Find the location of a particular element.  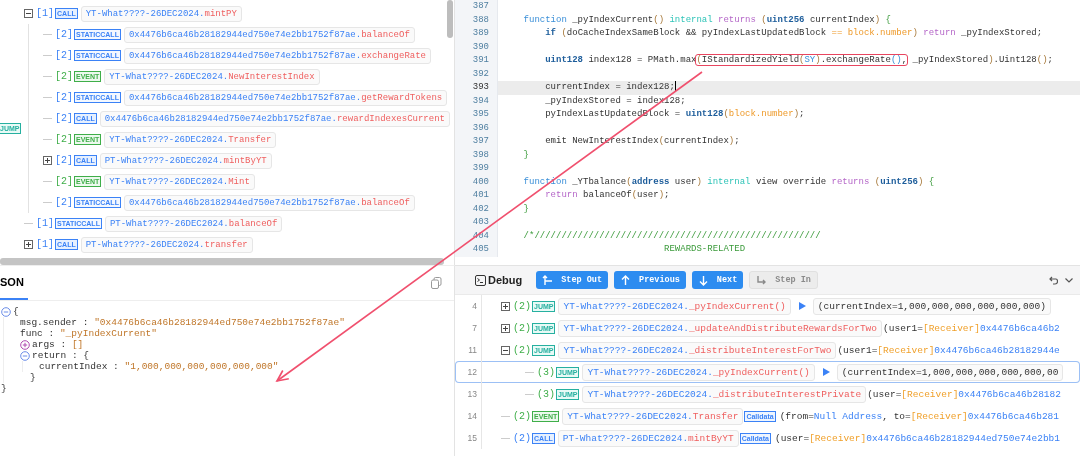

debug-button: Previous is located at coordinates (650, 280).